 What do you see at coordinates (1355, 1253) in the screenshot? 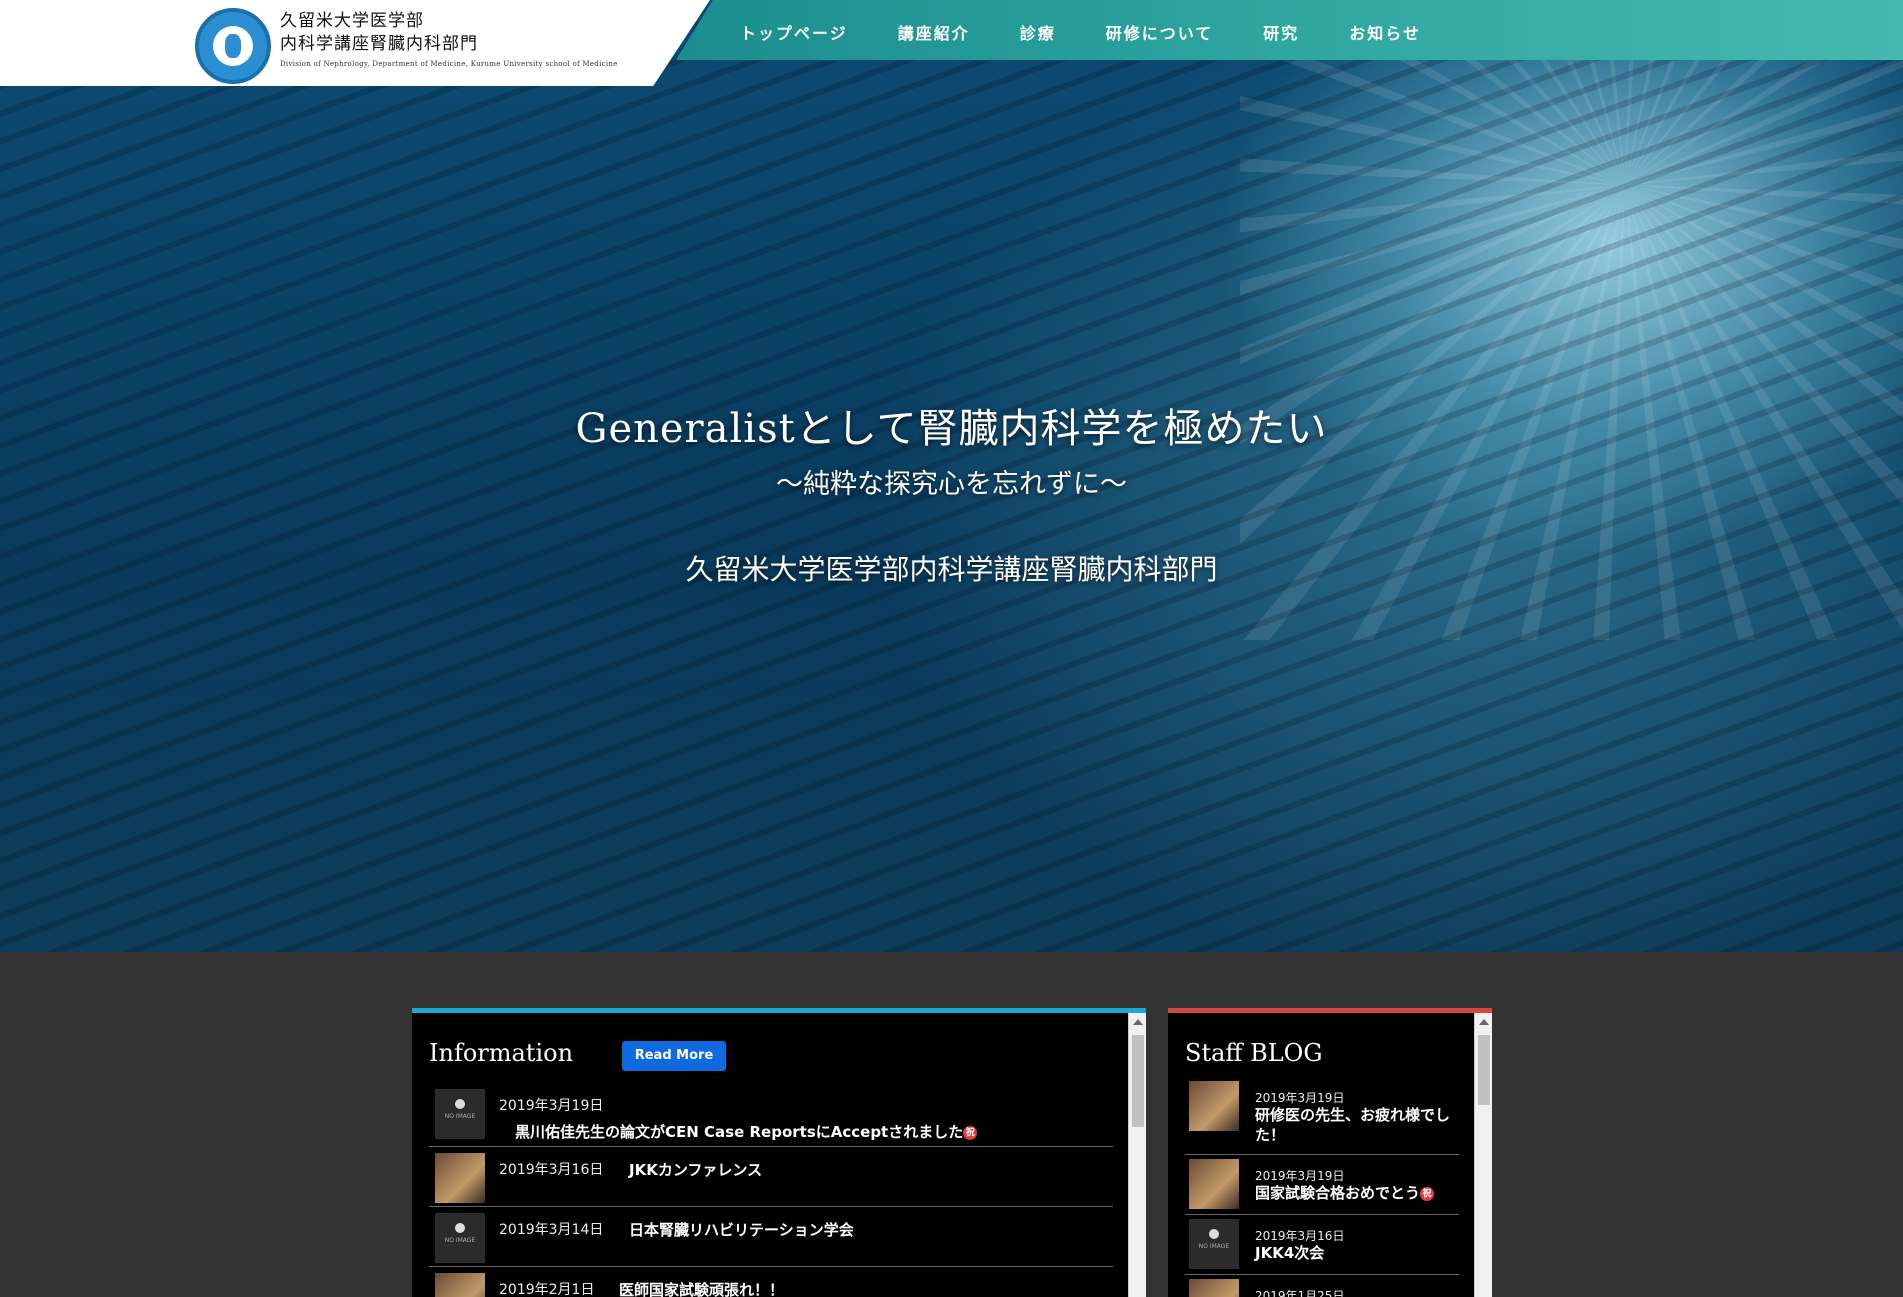
I see `item-title: JKK4次会` at bounding box center [1355, 1253].